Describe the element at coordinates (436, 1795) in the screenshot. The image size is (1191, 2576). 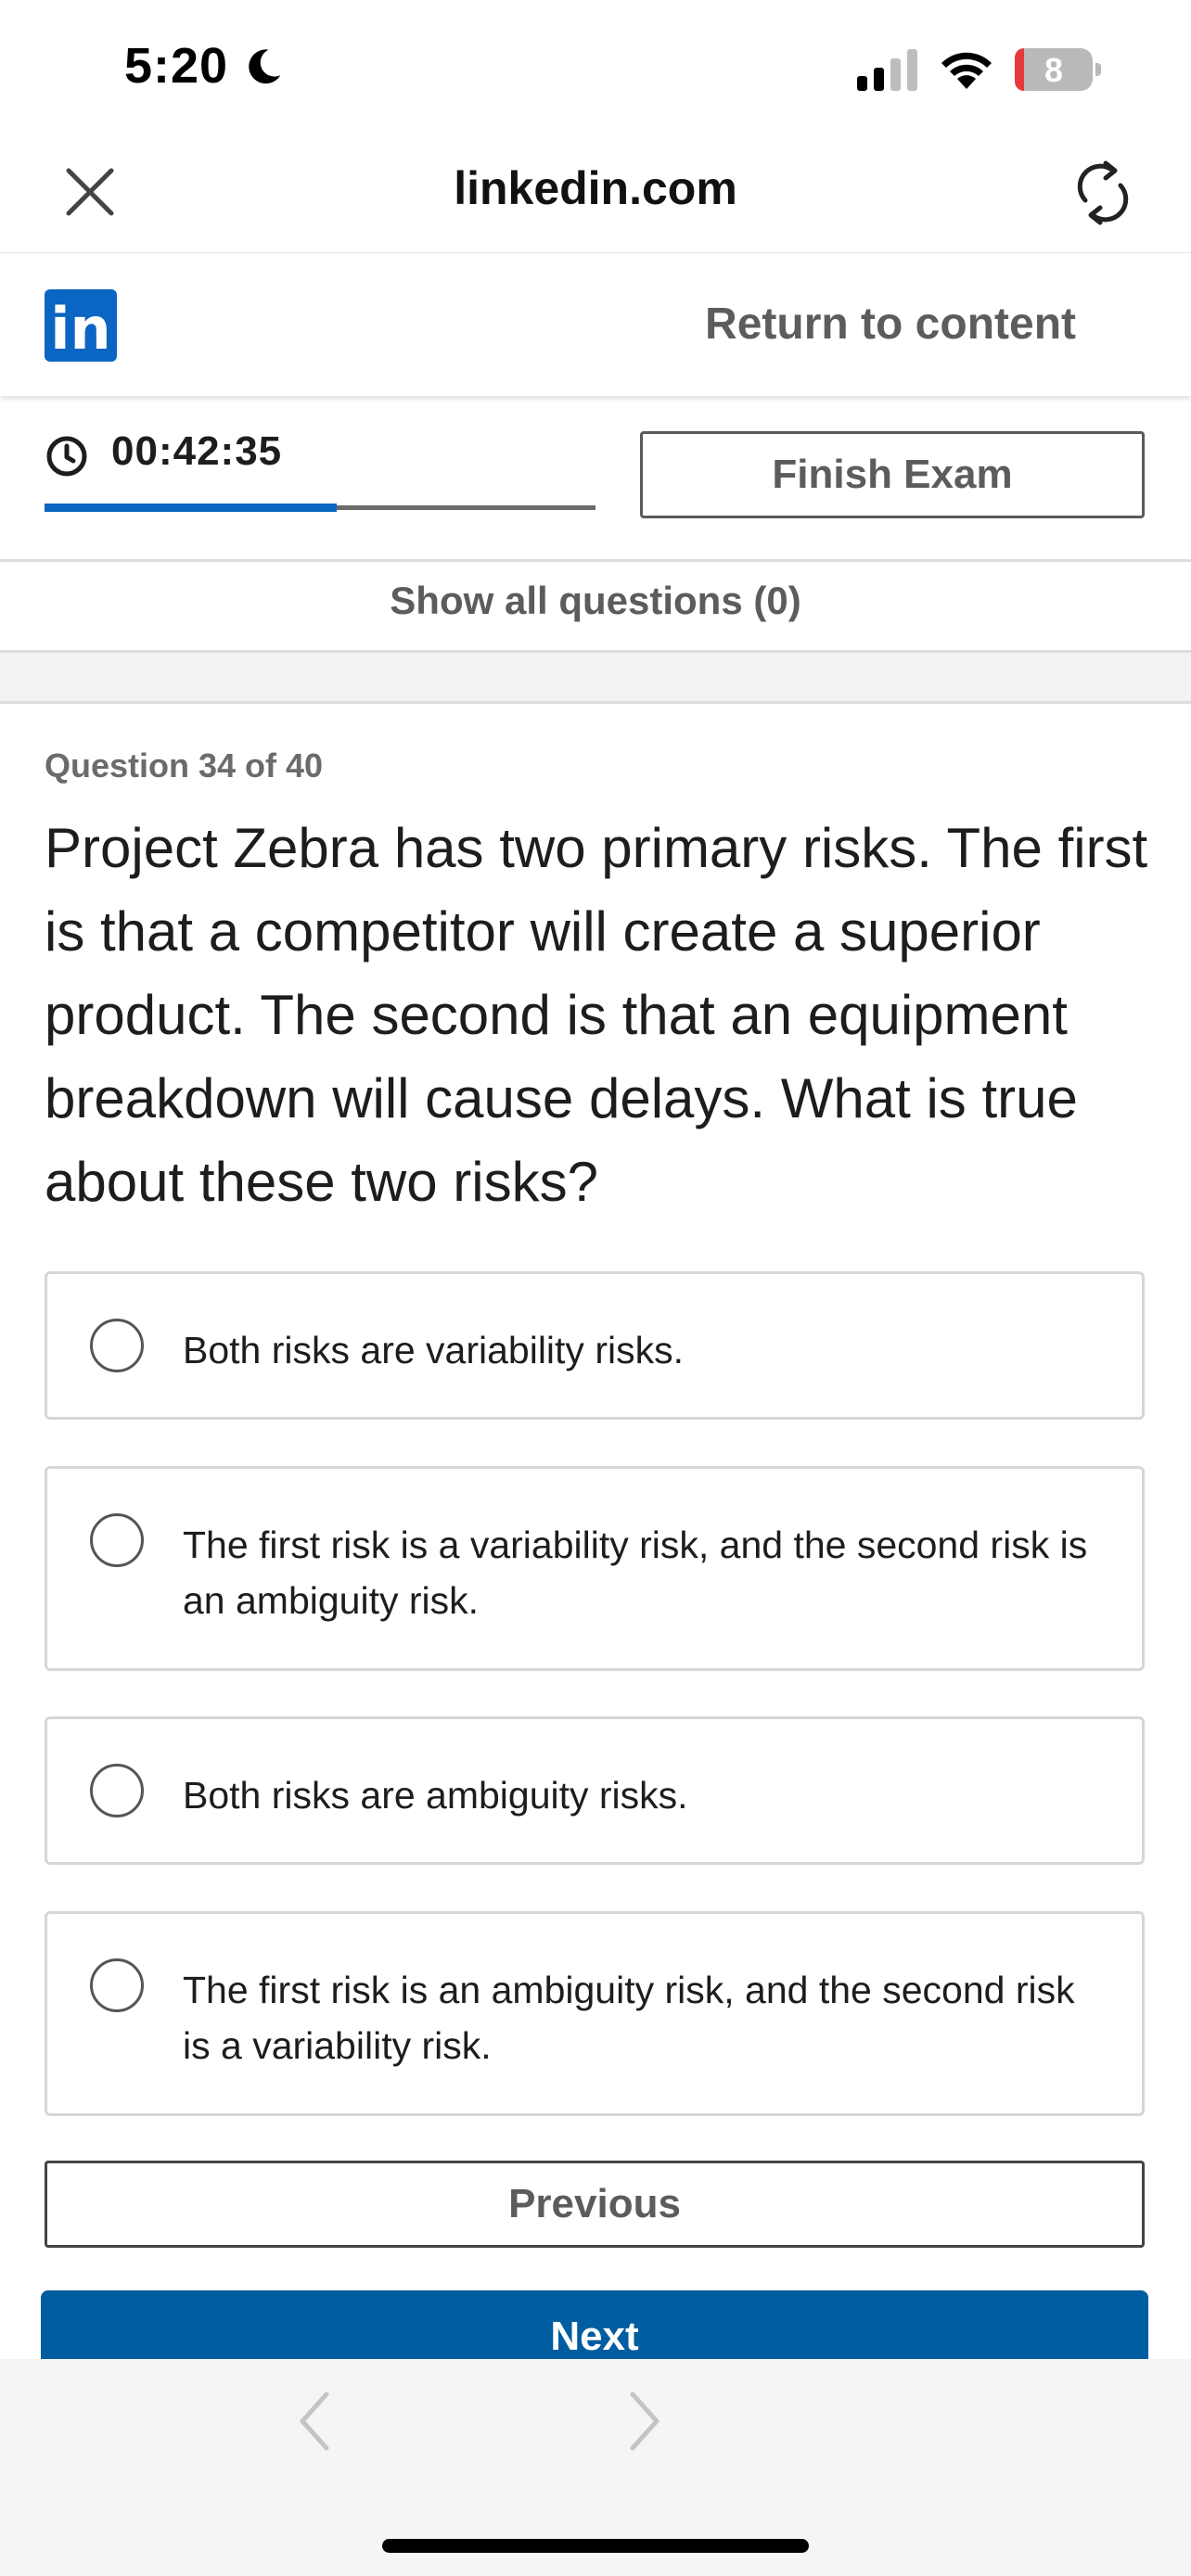
I see `answer-option-label: Both risks are ambiguity risks.` at that location.